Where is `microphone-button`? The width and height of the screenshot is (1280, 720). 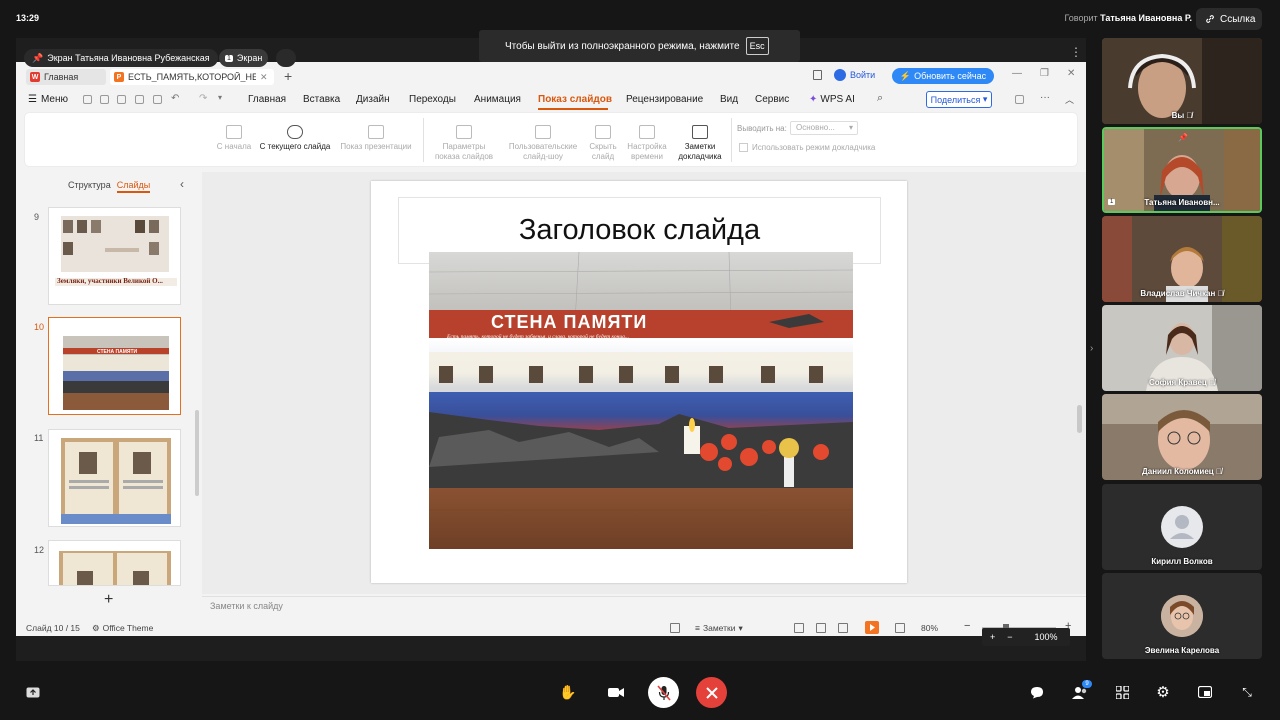
microphone-button is located at coordinates (663, 692).